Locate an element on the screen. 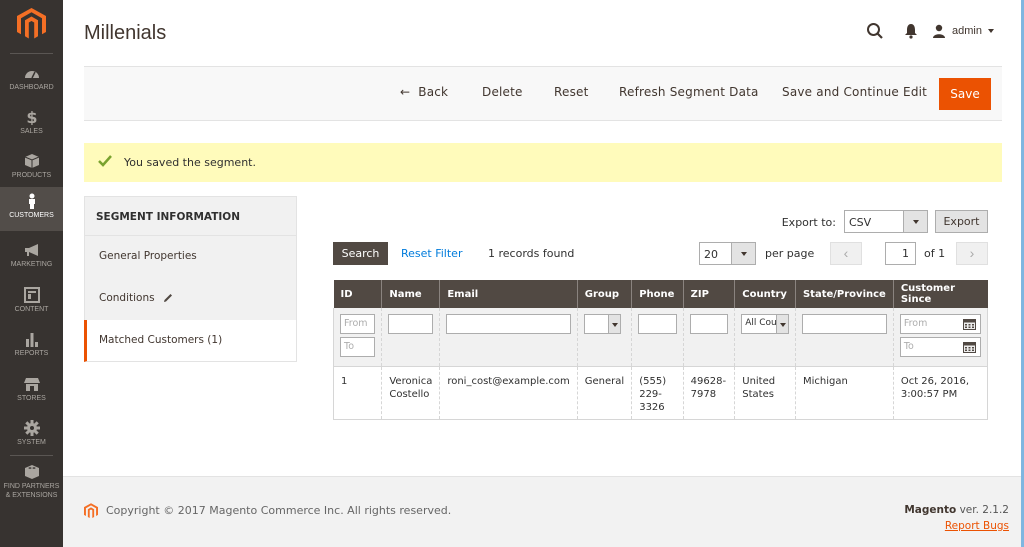 The image size is (1024, 547). sidebar-item-stores: STORES is located at coordinates (31, 392).